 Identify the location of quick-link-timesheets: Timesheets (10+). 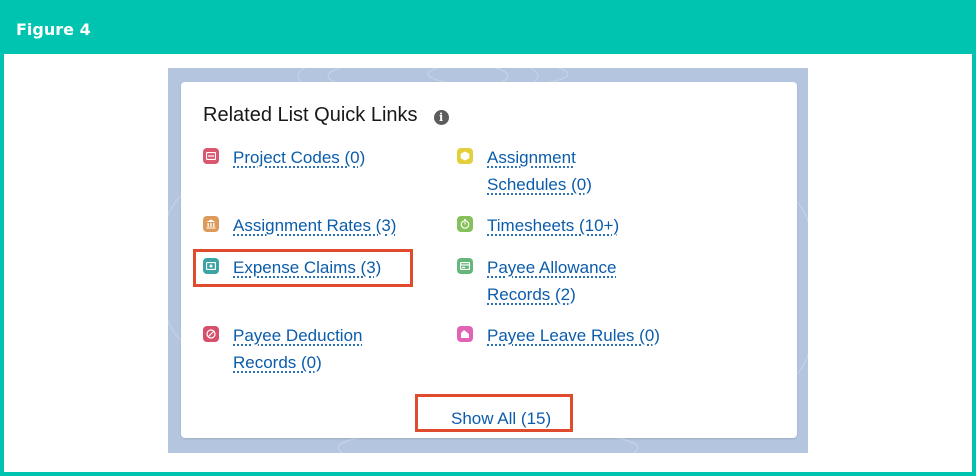
(538, 225).